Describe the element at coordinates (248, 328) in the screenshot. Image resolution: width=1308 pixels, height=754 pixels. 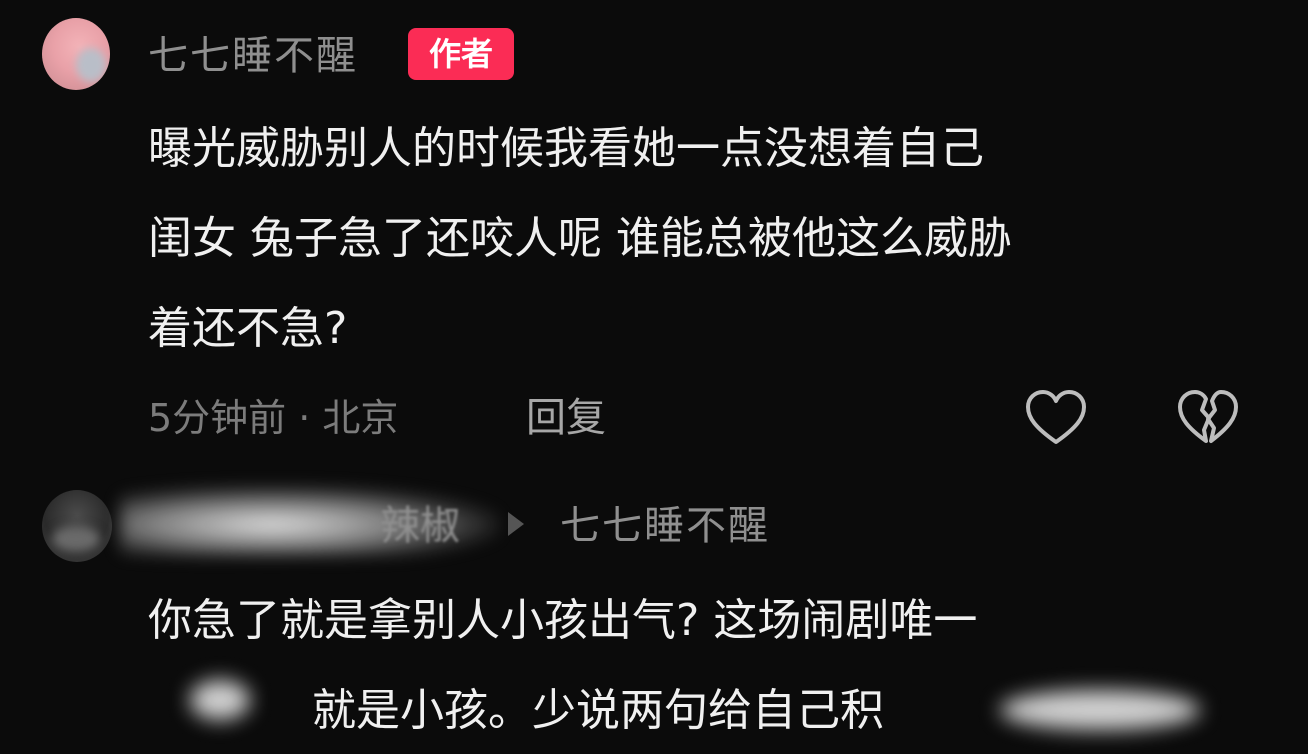
I see `comment-text-line-3: 着还不急?` at that location.